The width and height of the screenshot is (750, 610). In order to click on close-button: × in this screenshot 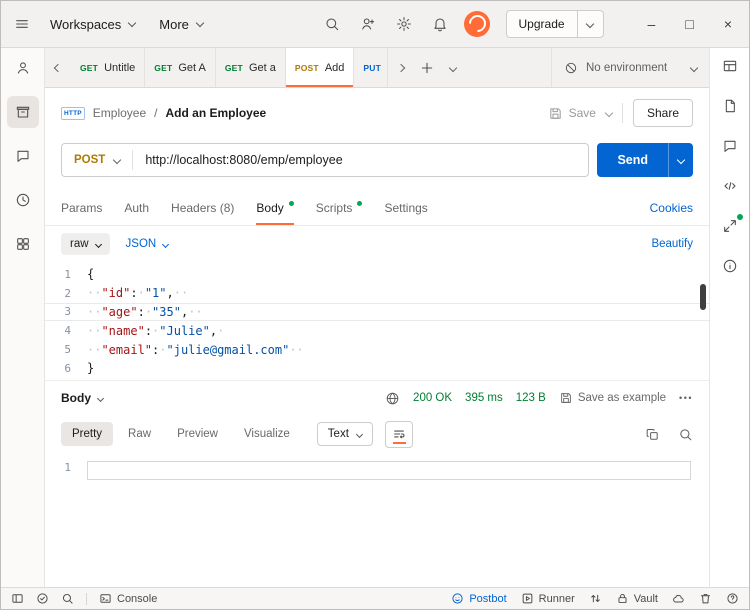, I will do `click(728, 24)`.